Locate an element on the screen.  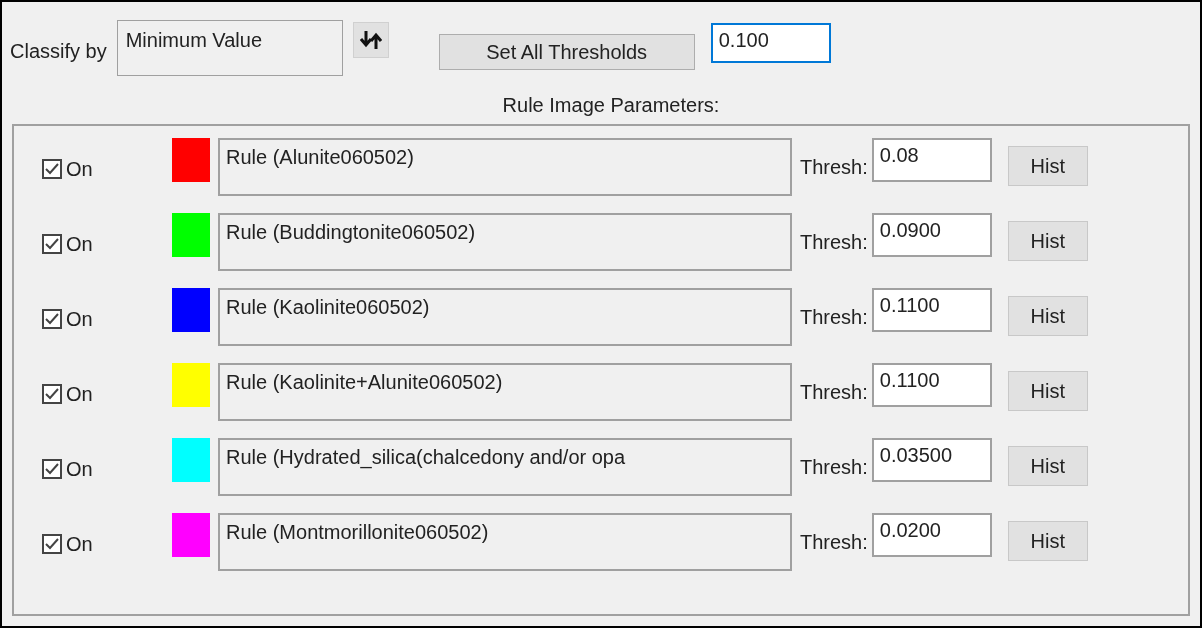
rule-name-field: Rule (Kaolinite+Alunite060502) is located at coordinates (505, 392).